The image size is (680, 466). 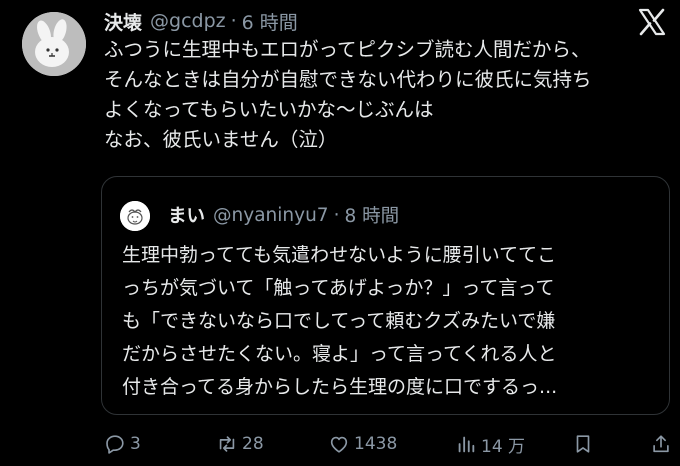 I want to click on quote-header: まい @nyaninyu7 · 8 時間, so click(x=283, y=215).